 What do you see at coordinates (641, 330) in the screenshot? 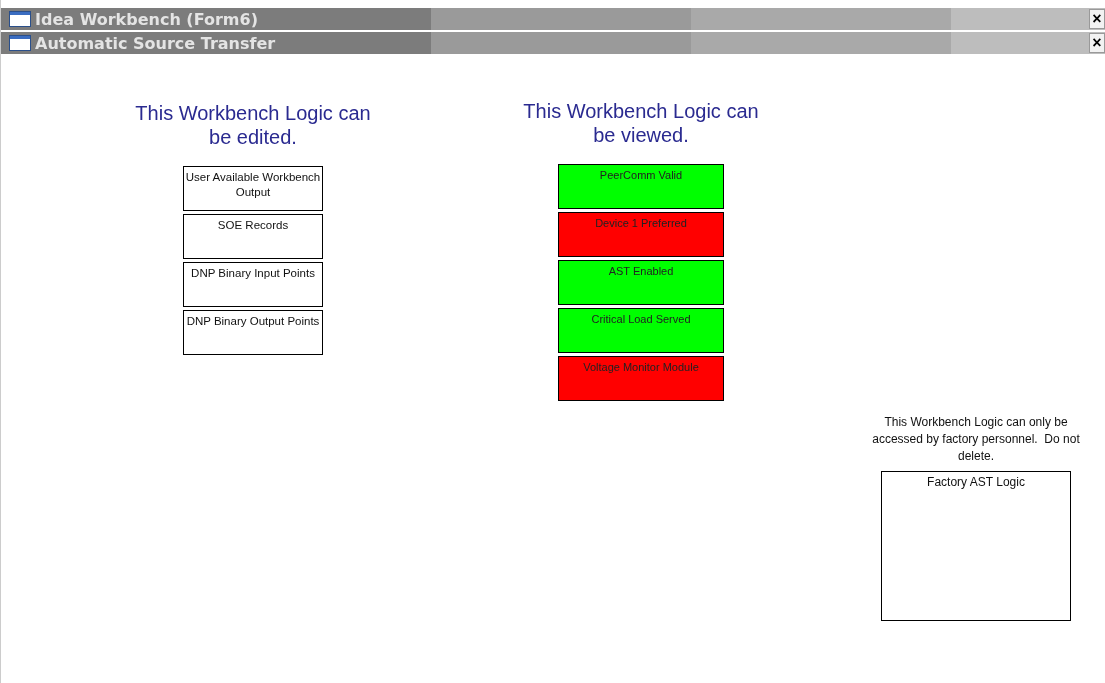
I see `status-block: Critical Load Served` at bounding box center [641, 330].